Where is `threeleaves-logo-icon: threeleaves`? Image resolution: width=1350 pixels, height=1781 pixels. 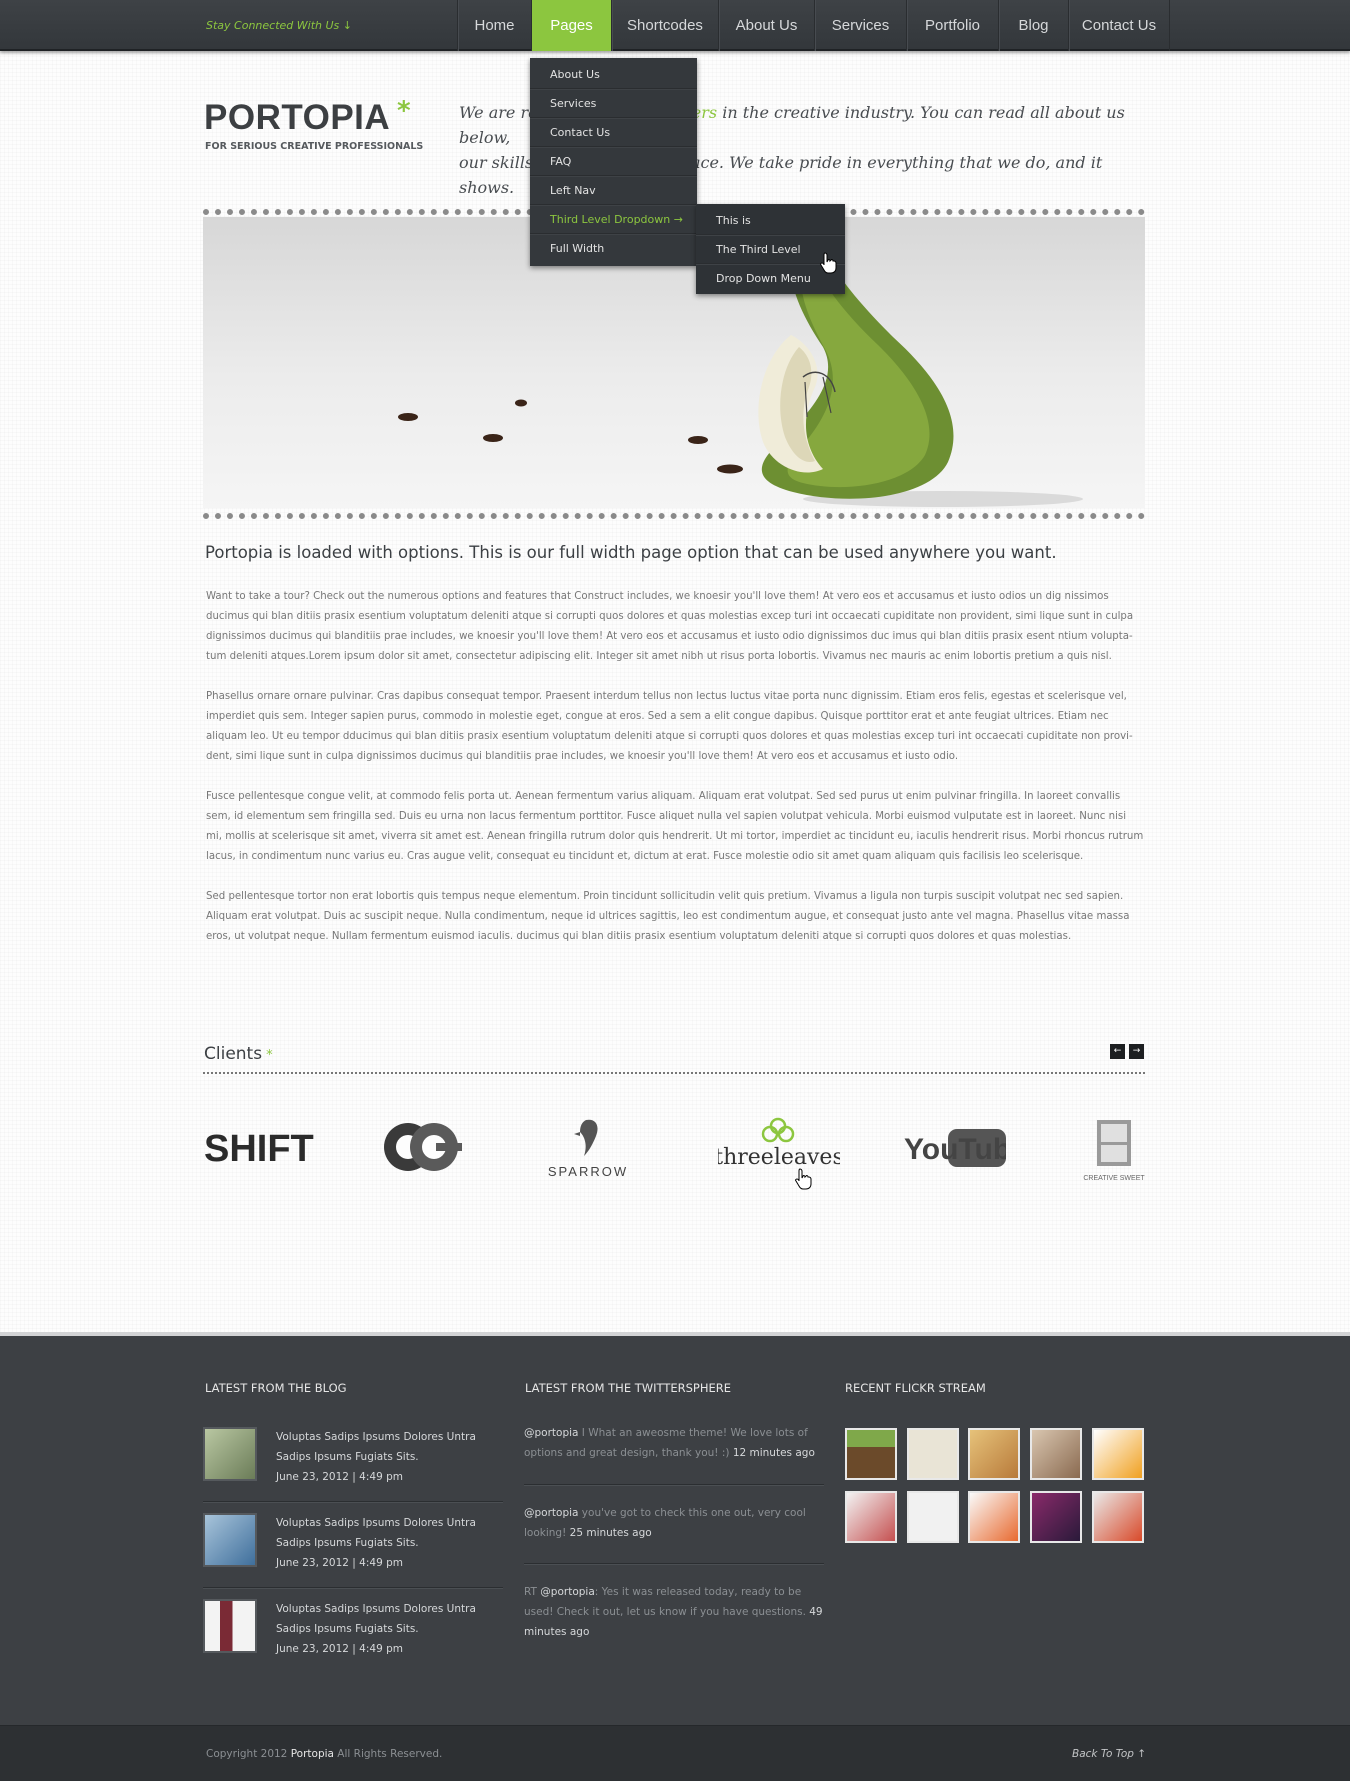 threeleaves-logo-icon: threeleaves is located at coordinates (779, 1143).